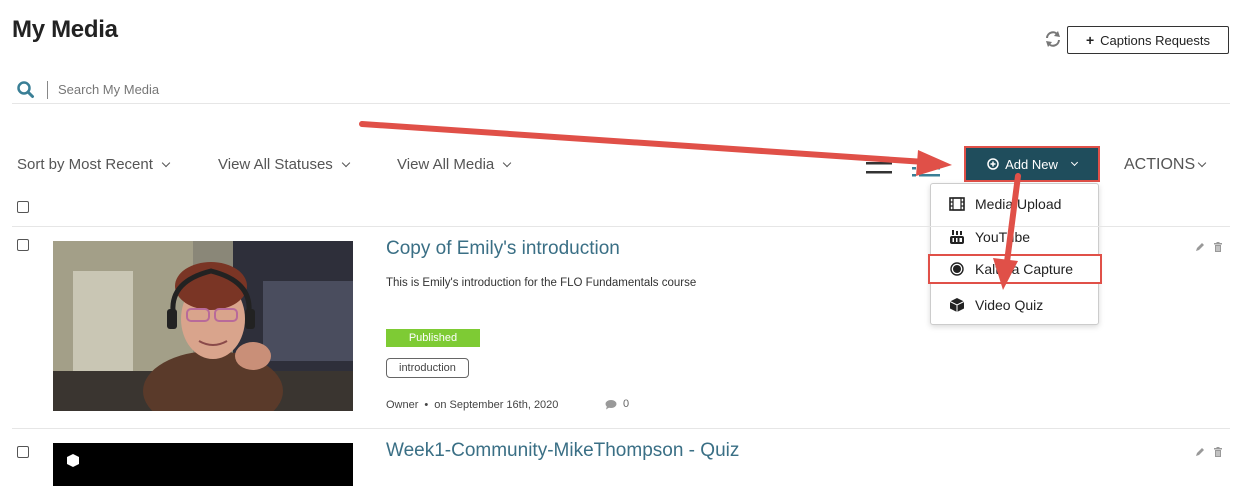  What do you see at coordinates (626, 404) in the screenshot?
I see `comment-count-value: 0` at bounding box center [626, 404].